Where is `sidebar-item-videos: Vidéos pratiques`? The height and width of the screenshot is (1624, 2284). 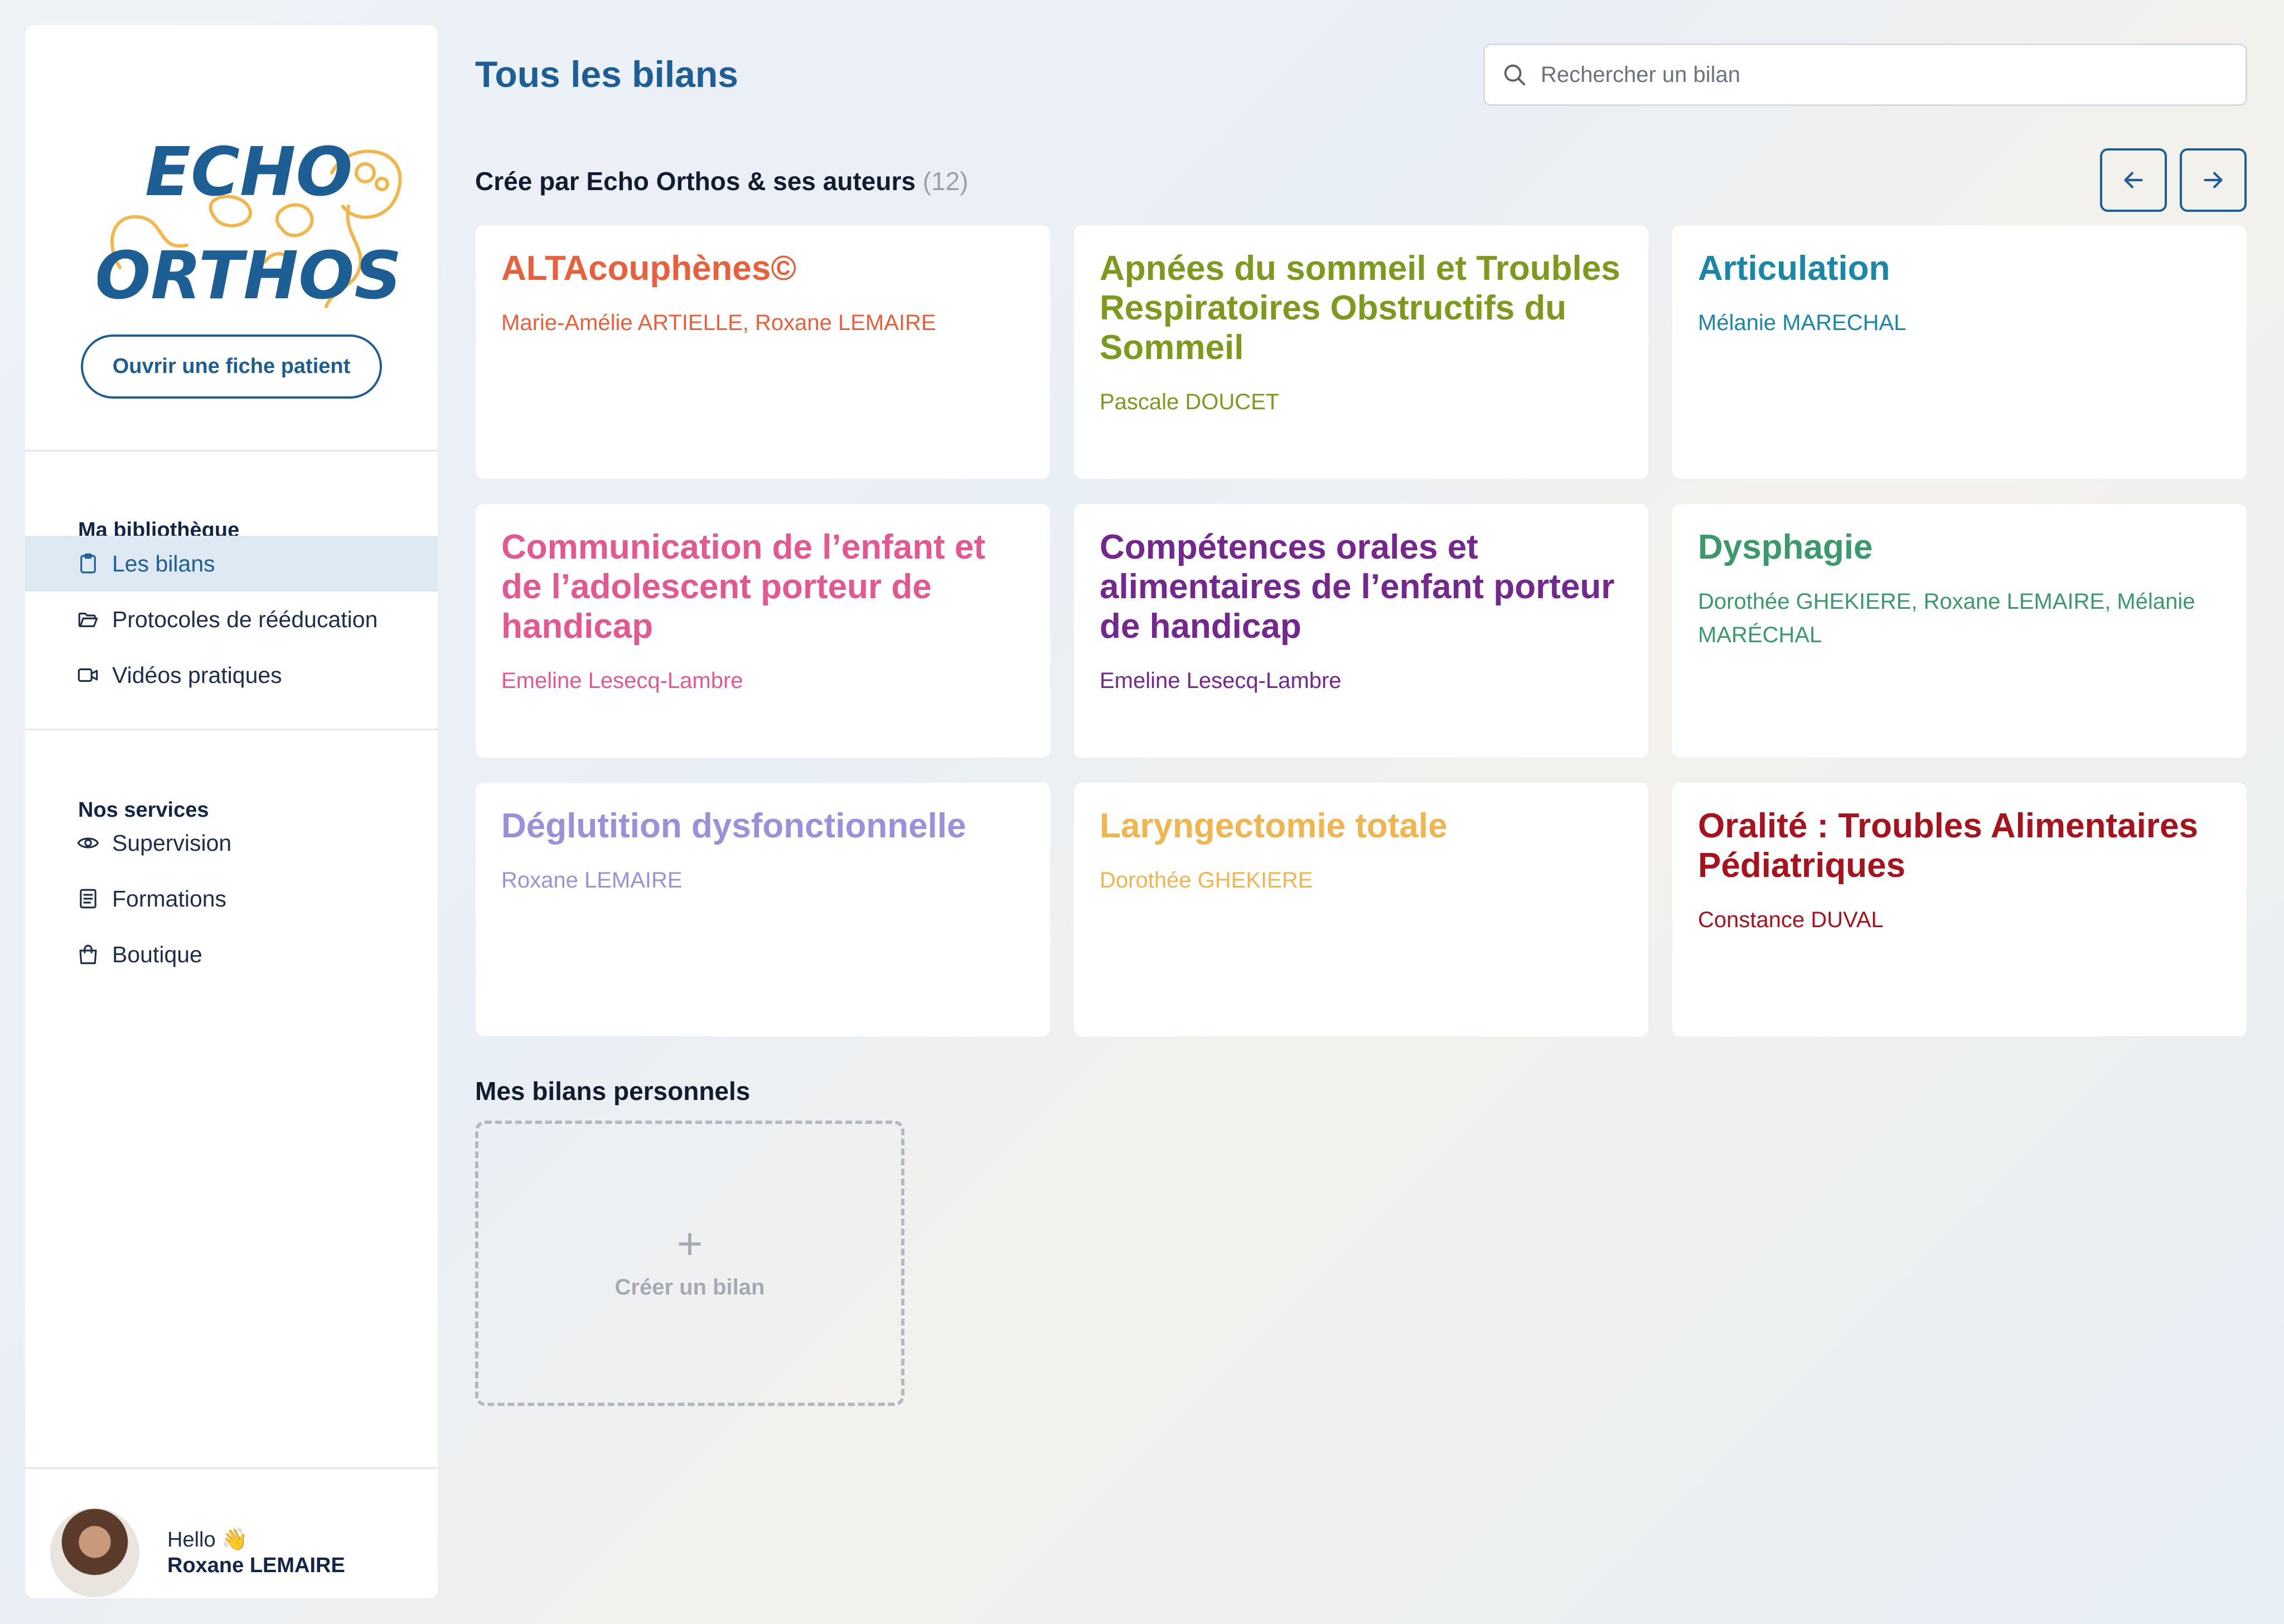
sidebar-item-videos: Vidéos pratiques is located at coordinates (231, 675).